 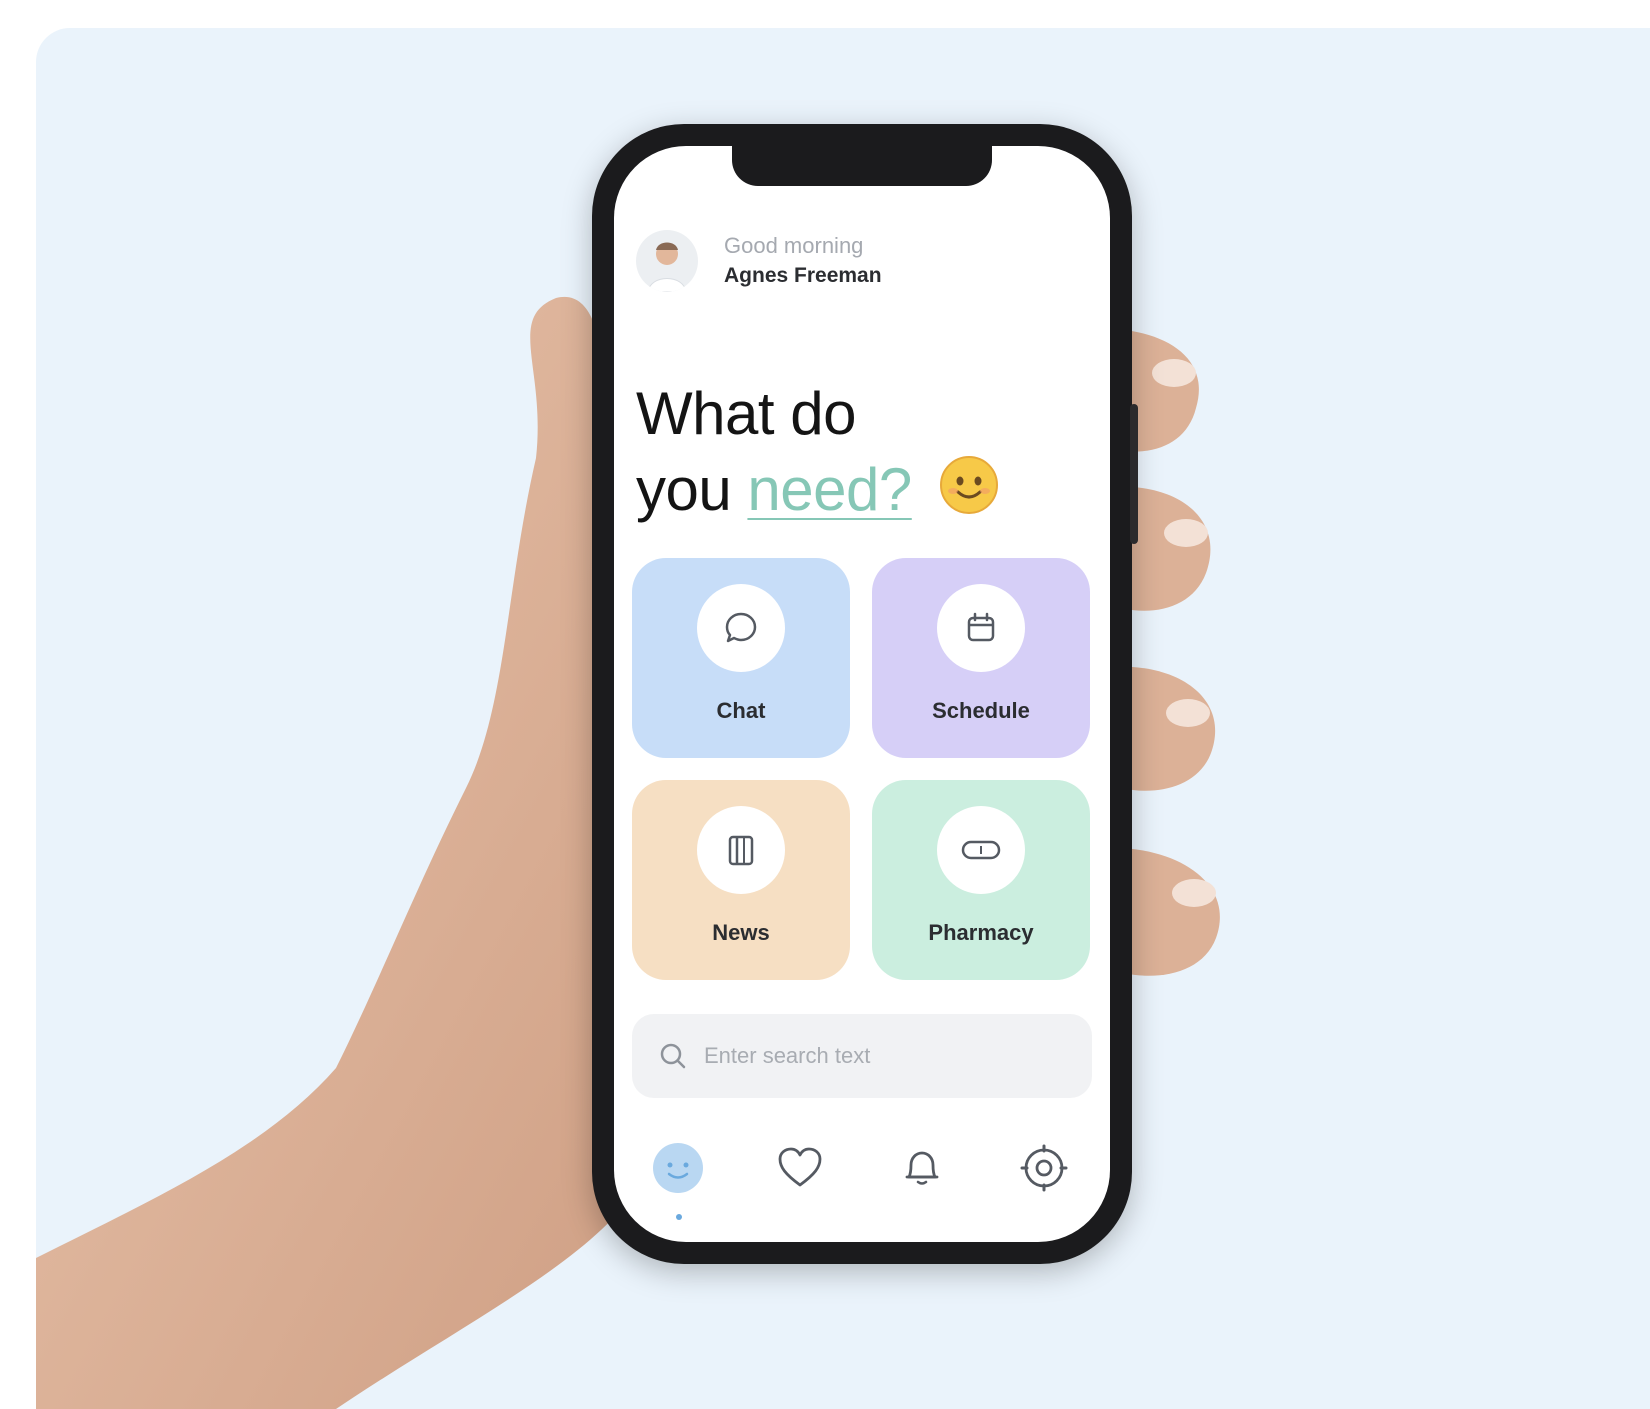 What do you see at coordinates (968, 485) in the screenshot?
I see `smiling-face-emoji-icon` at bounding box center [968, 485].